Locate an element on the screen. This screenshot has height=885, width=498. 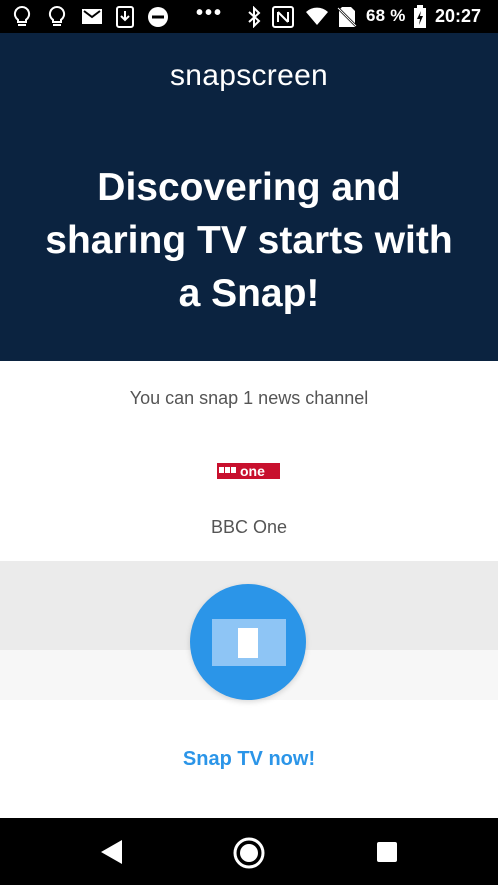
bluetooth-icon is located at coordinates (254, 17).